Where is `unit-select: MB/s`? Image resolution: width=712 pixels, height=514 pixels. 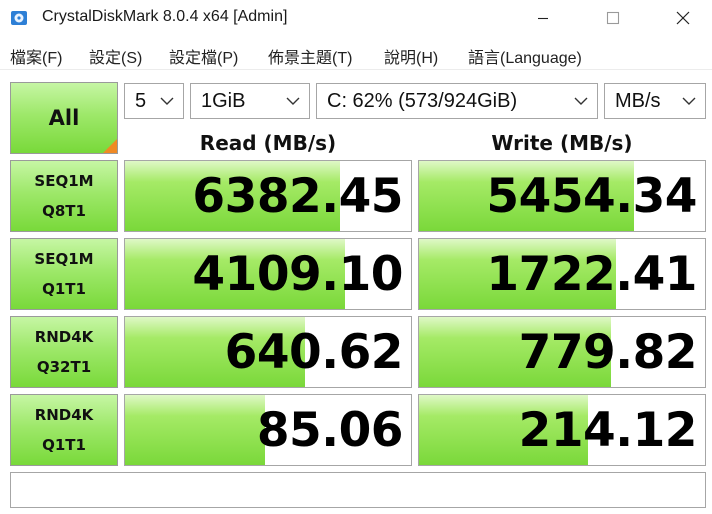
unit-select: MB/s is located at coordinates (655, 101).